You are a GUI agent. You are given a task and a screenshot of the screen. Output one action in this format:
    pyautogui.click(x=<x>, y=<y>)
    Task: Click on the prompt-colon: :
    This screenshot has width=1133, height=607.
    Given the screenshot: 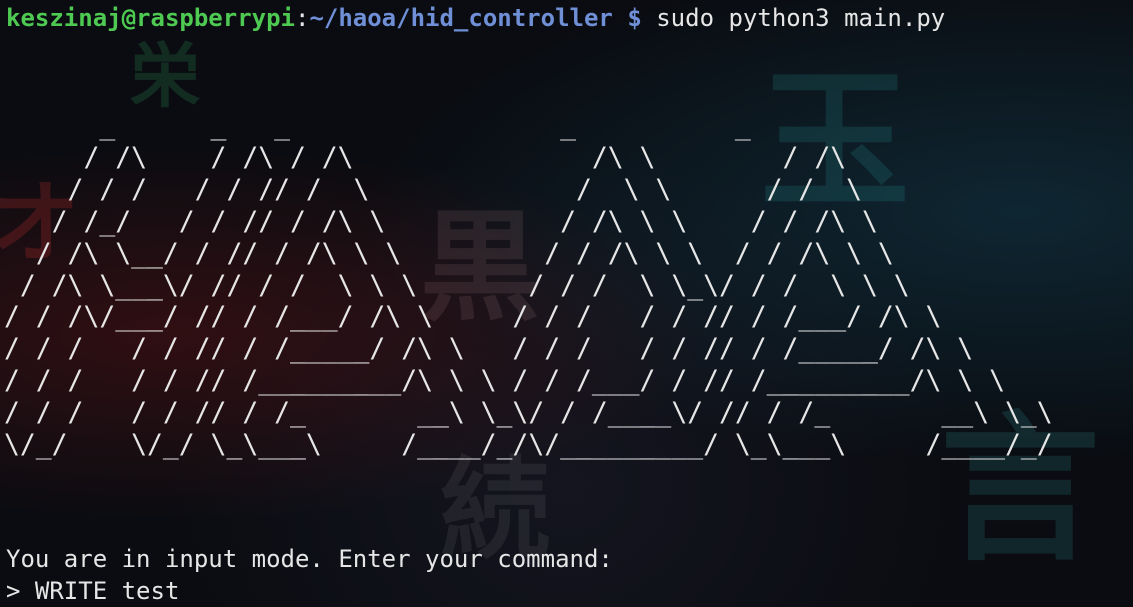 What is the action you would take?
    pyautogui.click(x=302, y=18)
    